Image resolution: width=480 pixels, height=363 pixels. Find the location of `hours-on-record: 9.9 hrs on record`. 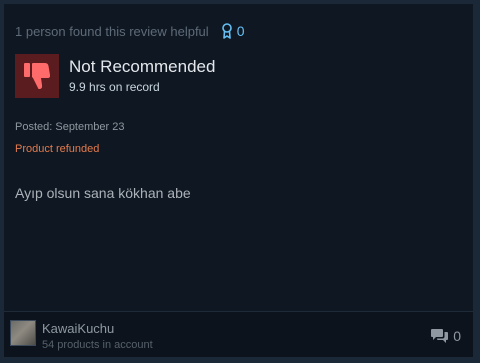

hours-on-record: 9.9 hrs on record is located at coordinates (114, 87).